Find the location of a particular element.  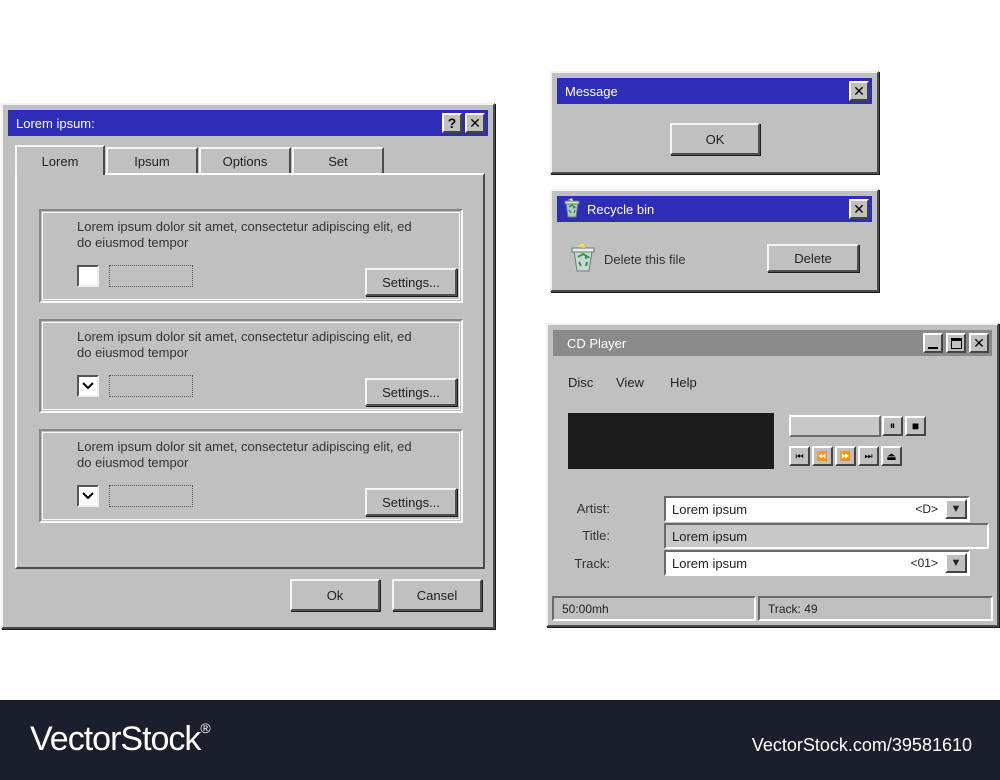

track-progress-bar is located at coordinates (835, 426).